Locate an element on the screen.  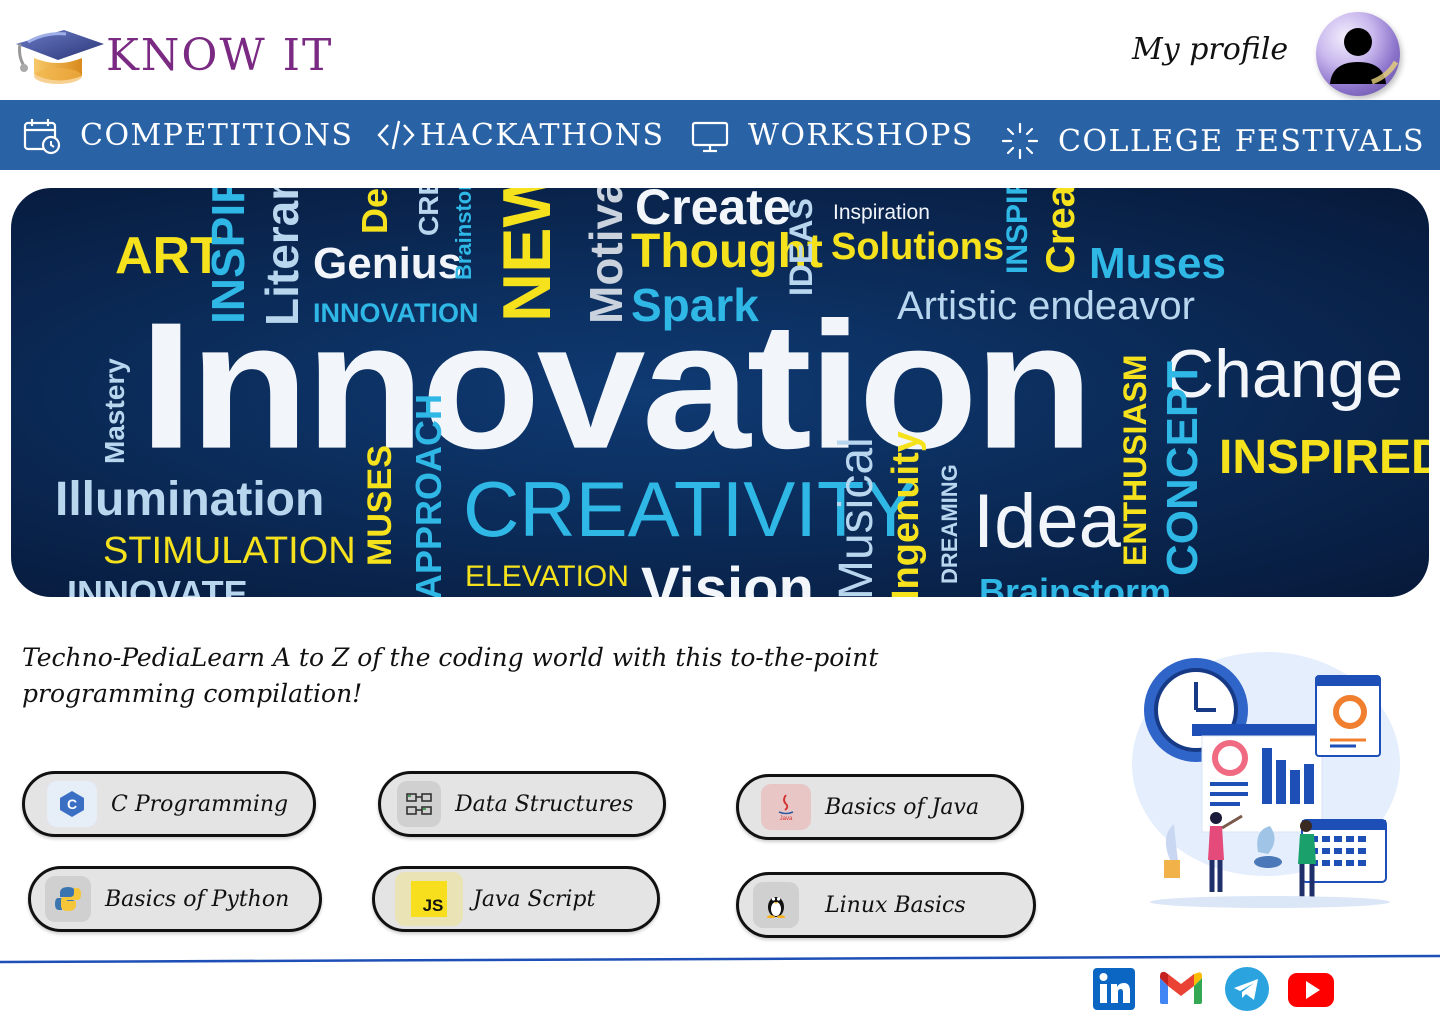
user-icon is located at coordinates (1364, 56).